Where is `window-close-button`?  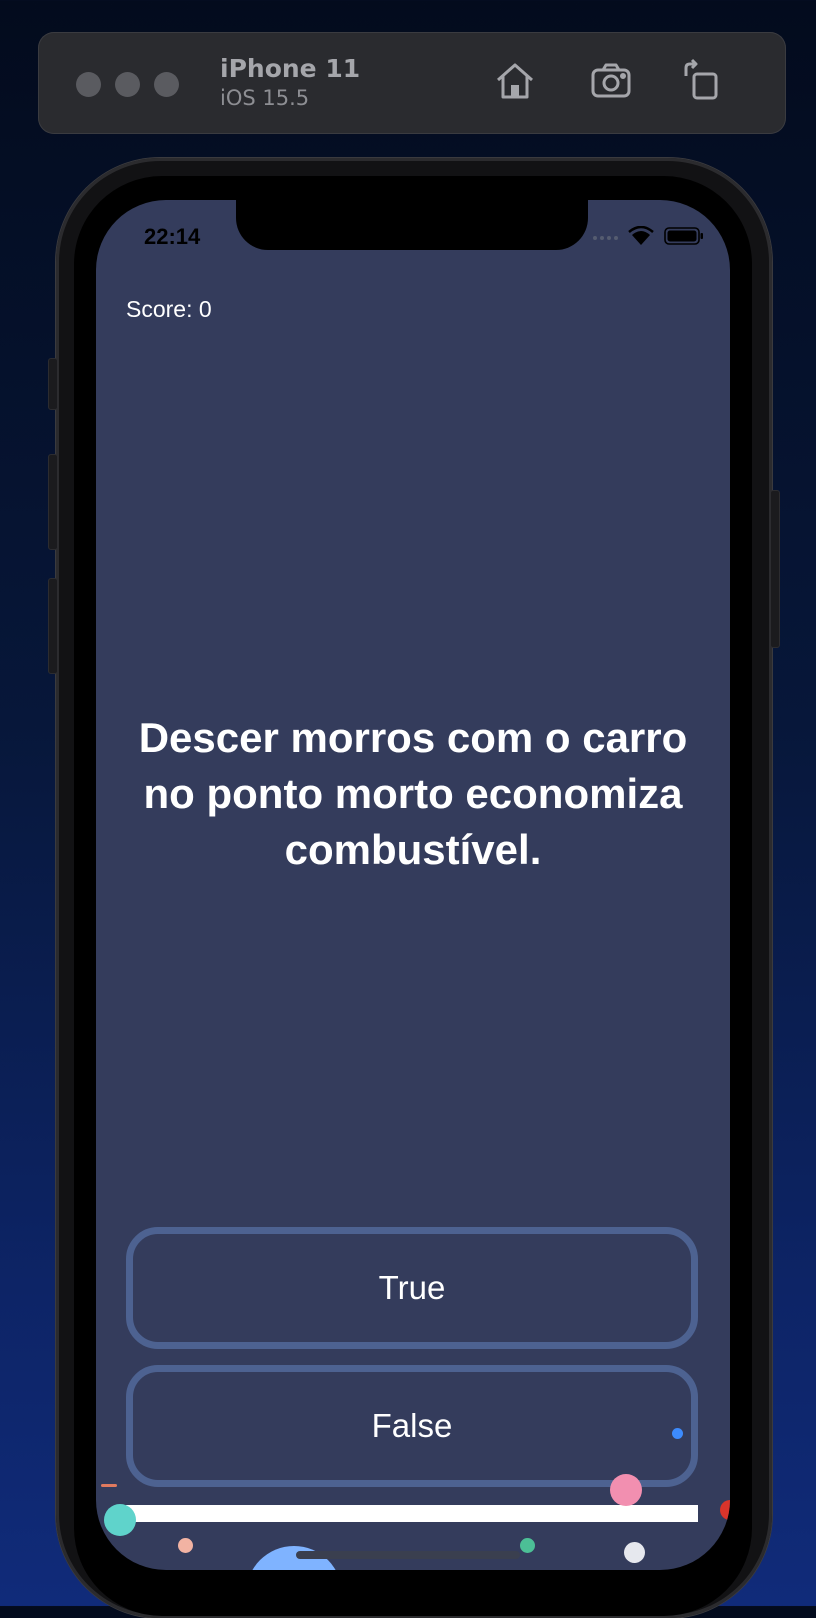 window-close-button is located at coordinates (88, 84).